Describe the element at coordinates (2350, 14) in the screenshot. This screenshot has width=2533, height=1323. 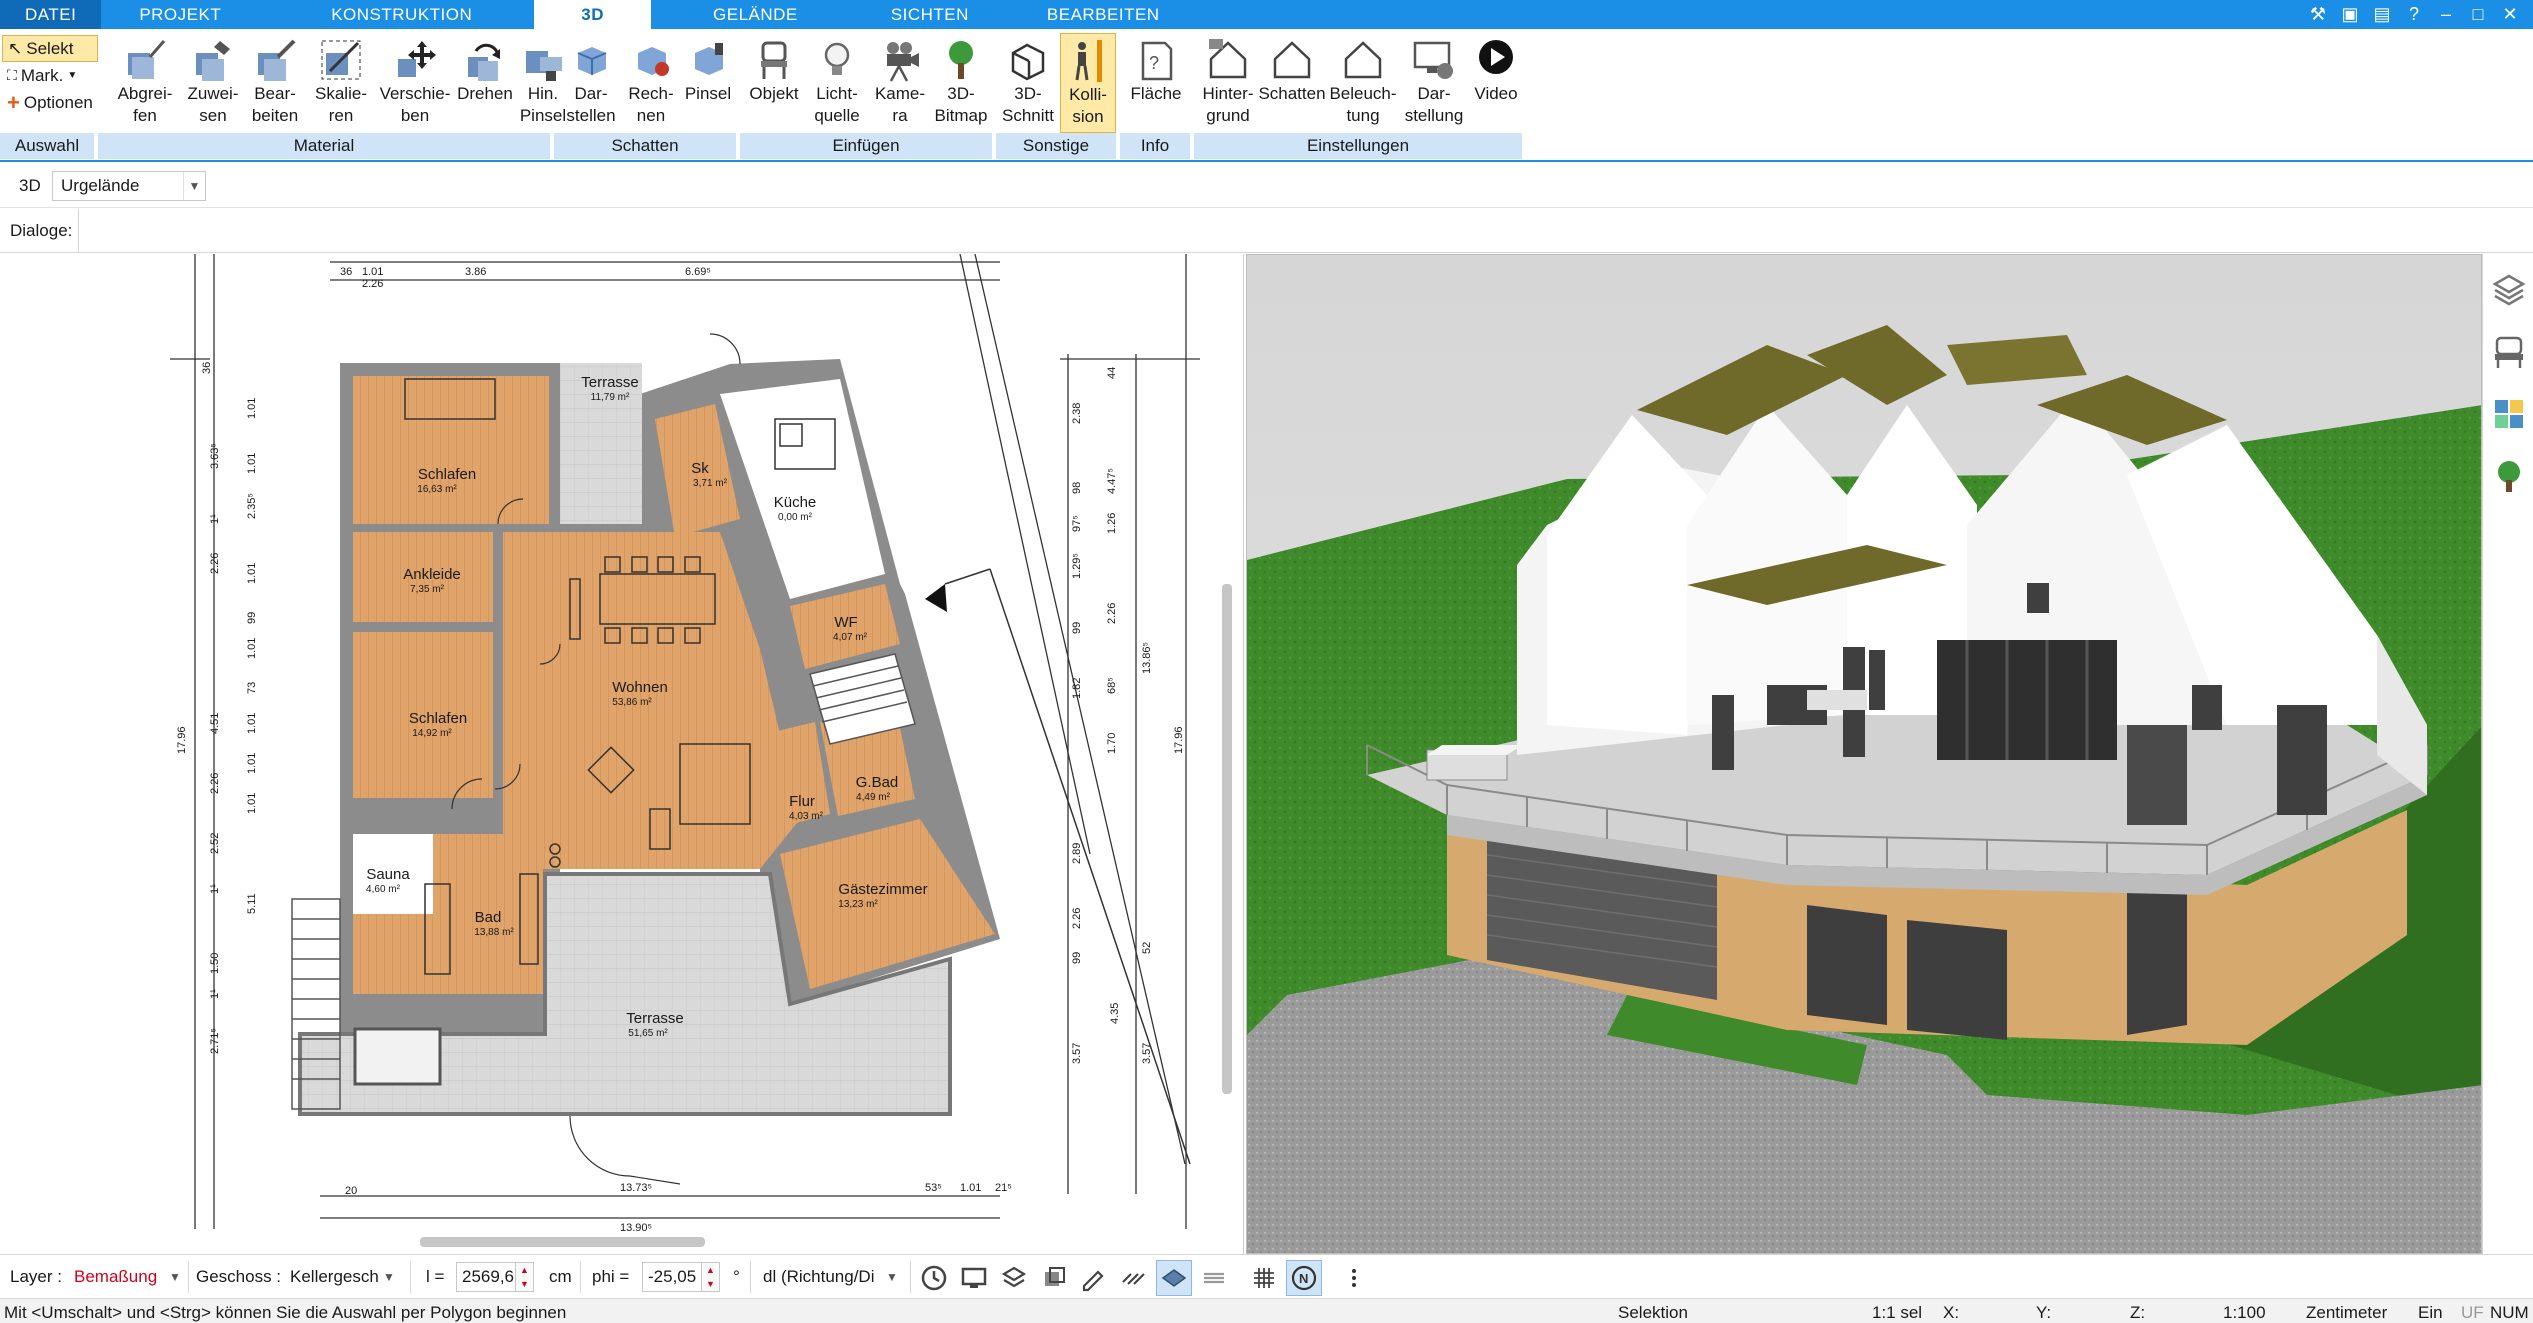
I see `restore-icon: ▣` at that location.